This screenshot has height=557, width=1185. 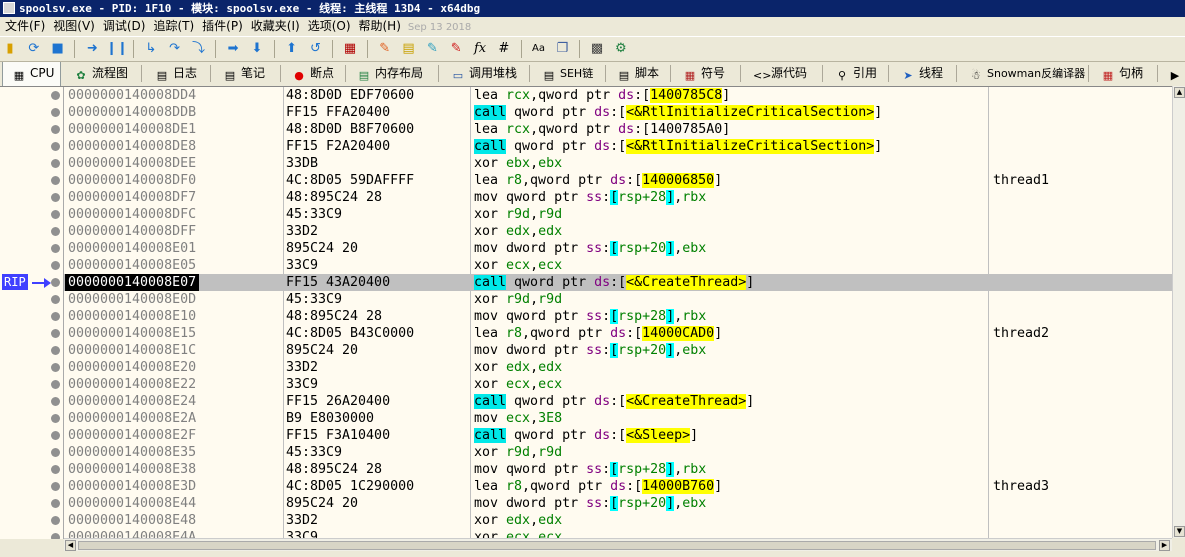 What do you see at coordinates (172, 26) in the screenshot?
I see `menu-trace: 追踪(T)` at bounding box center [172, 26].